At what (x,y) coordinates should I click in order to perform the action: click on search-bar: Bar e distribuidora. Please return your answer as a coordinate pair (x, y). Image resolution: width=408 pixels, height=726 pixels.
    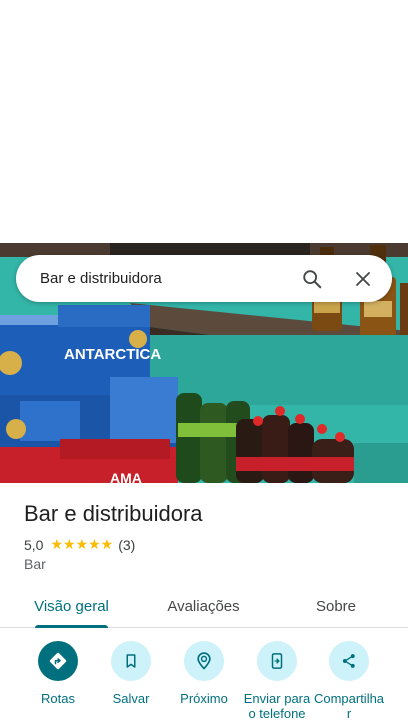
    Looking at the image, I should click on (204, 278).